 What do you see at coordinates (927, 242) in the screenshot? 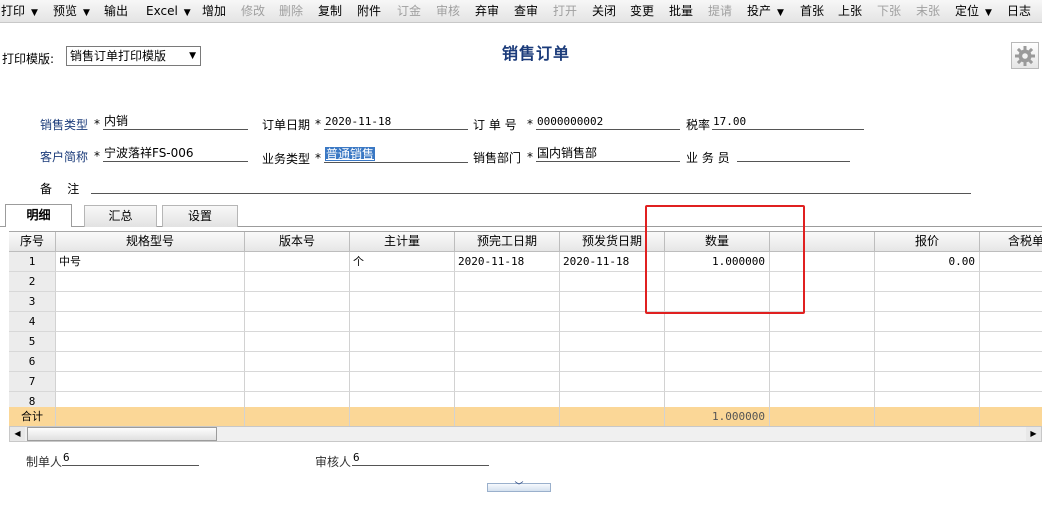
I see `header-col-quote: 报价` at bounding box center [927, 242].